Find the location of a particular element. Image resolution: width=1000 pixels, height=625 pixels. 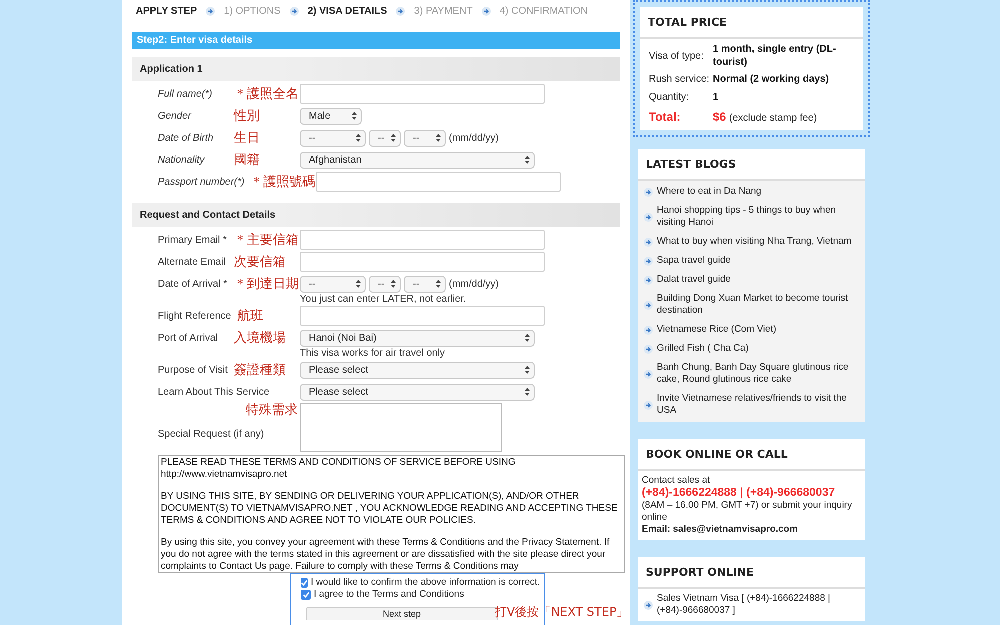

terms-paragraph: BY USING THIS SITE, BY SENDING OR DELIVERING YOUR APPLICATION(S), AND/OR OTHER DOCUMENT(S) TO VIETNAMVISAPRO.NET , YOU ACKNOWLEDGE READING AND ACCEPTING THESE TERMS & CONDITIONS AND AGREE NOT TO VIOLATE OUR POLICIES. is located at coordinates (390, 509).